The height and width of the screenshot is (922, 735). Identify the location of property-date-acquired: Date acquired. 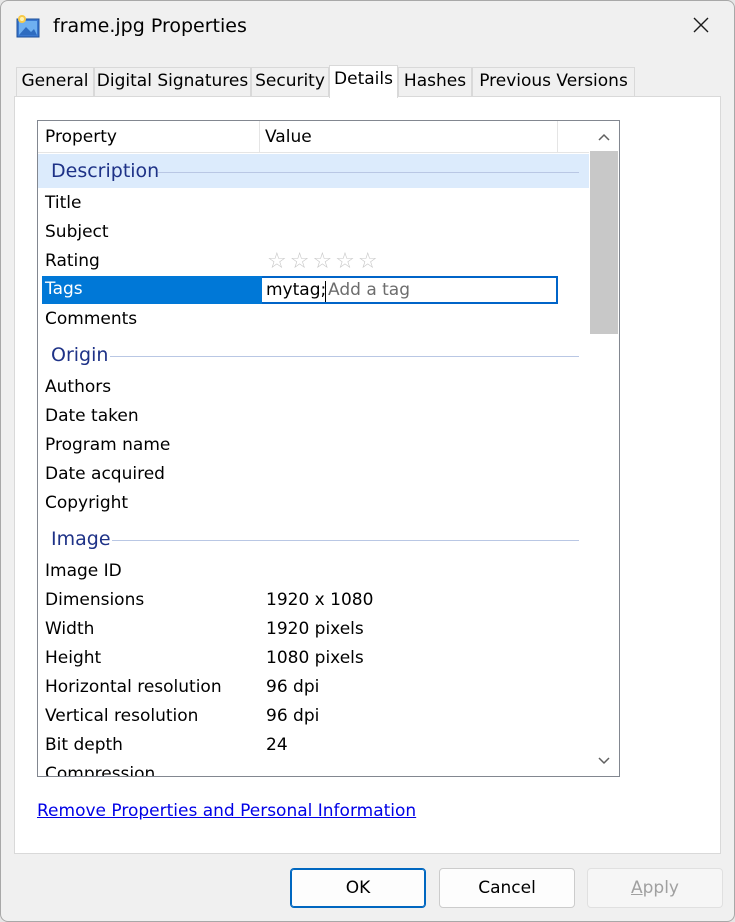
(105, 474).